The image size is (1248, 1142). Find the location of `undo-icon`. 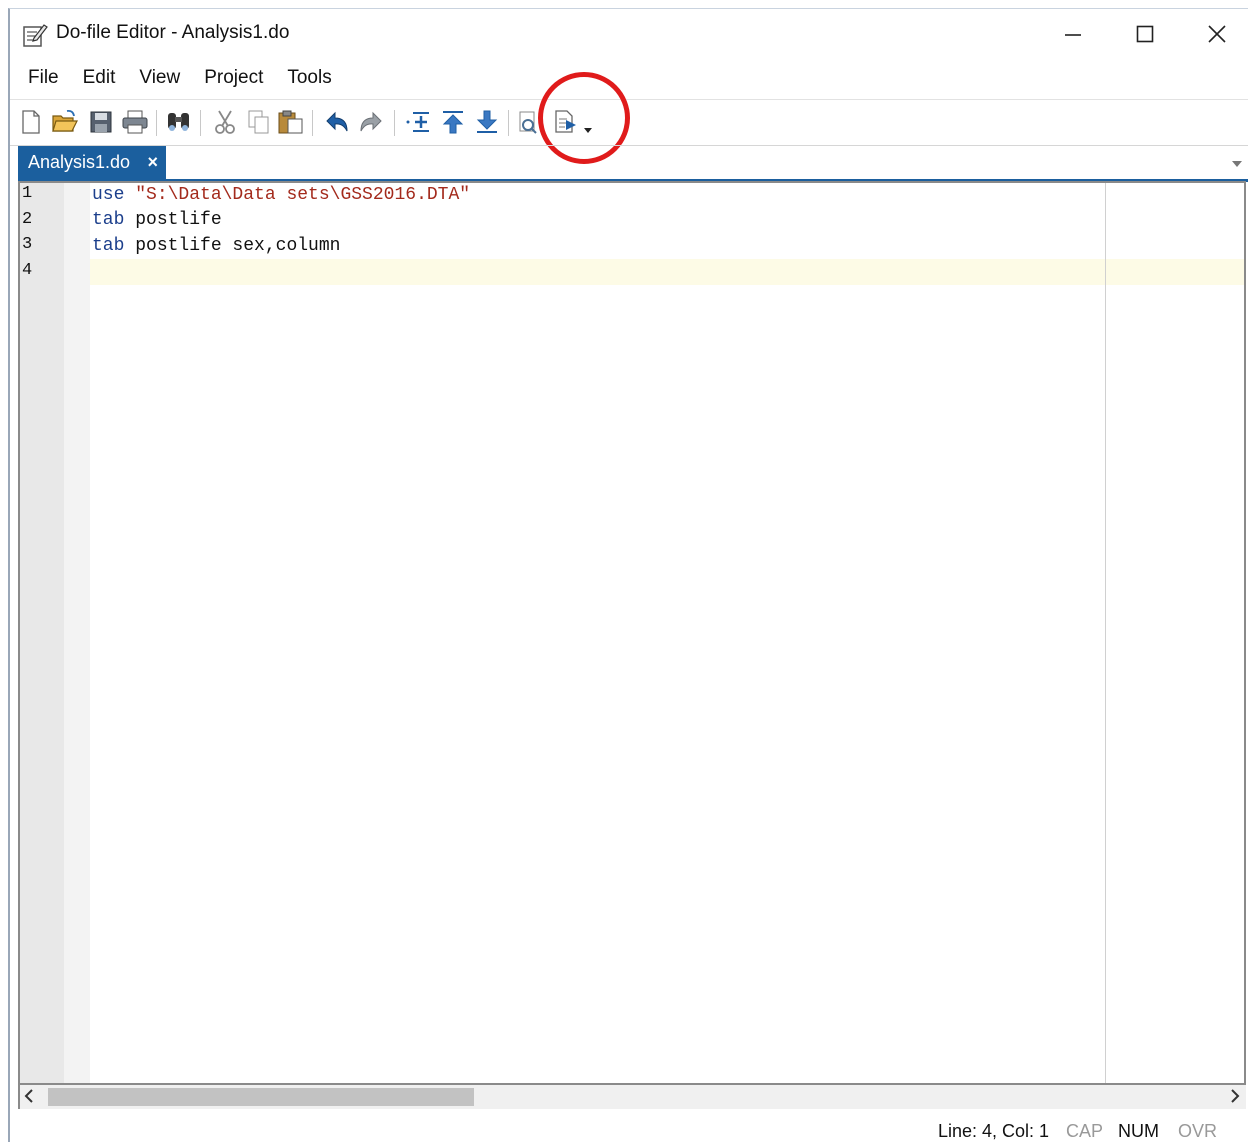

undo-icon is located at coordinates (337, 121).